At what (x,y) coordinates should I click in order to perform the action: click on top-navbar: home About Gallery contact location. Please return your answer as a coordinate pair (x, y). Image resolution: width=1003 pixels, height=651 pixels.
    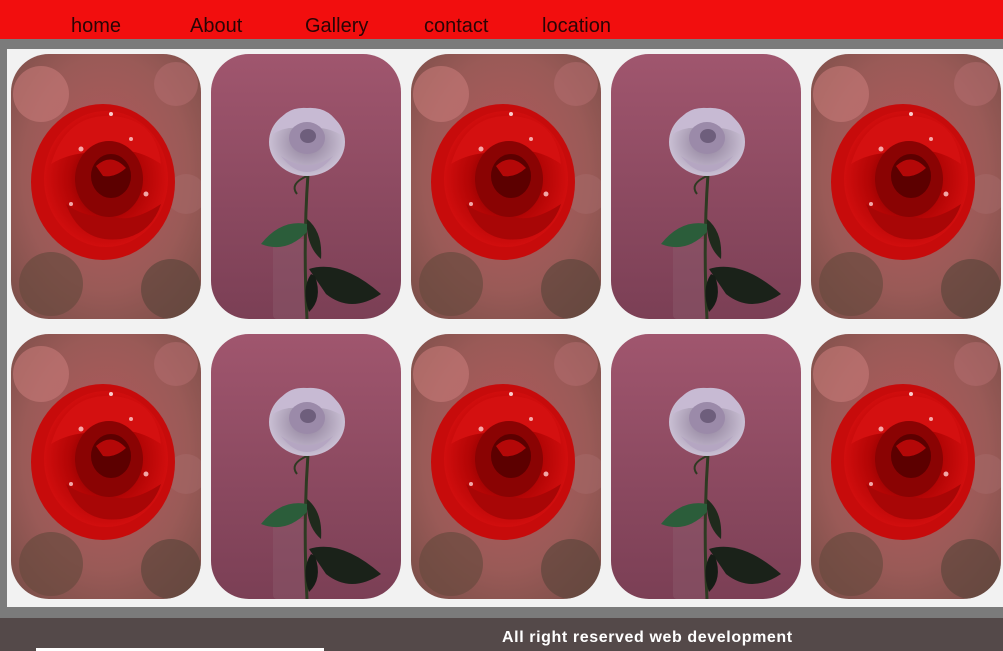
    Looking at the image, I should click on (501, 19).